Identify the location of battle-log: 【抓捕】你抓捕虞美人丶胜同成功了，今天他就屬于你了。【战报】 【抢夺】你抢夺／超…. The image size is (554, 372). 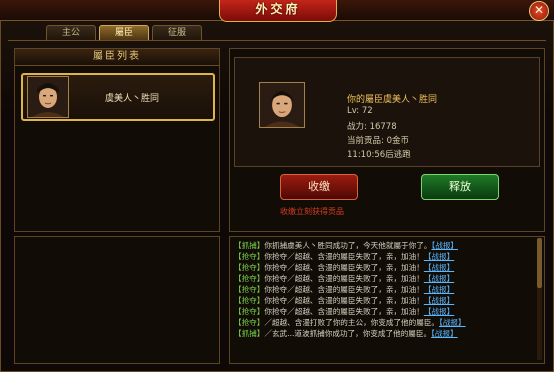
(387, 289).